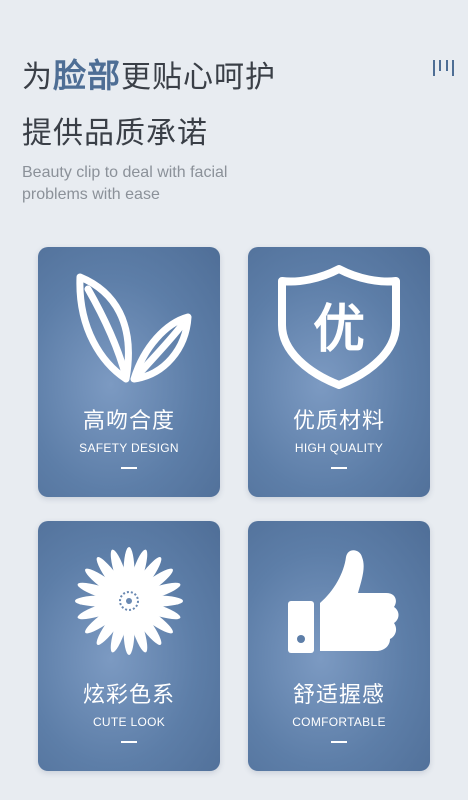 The image size is (468, 800). Describe the element at coordinates (339, 330) in the screenshot. I see `shield-badge: 优` at that location.